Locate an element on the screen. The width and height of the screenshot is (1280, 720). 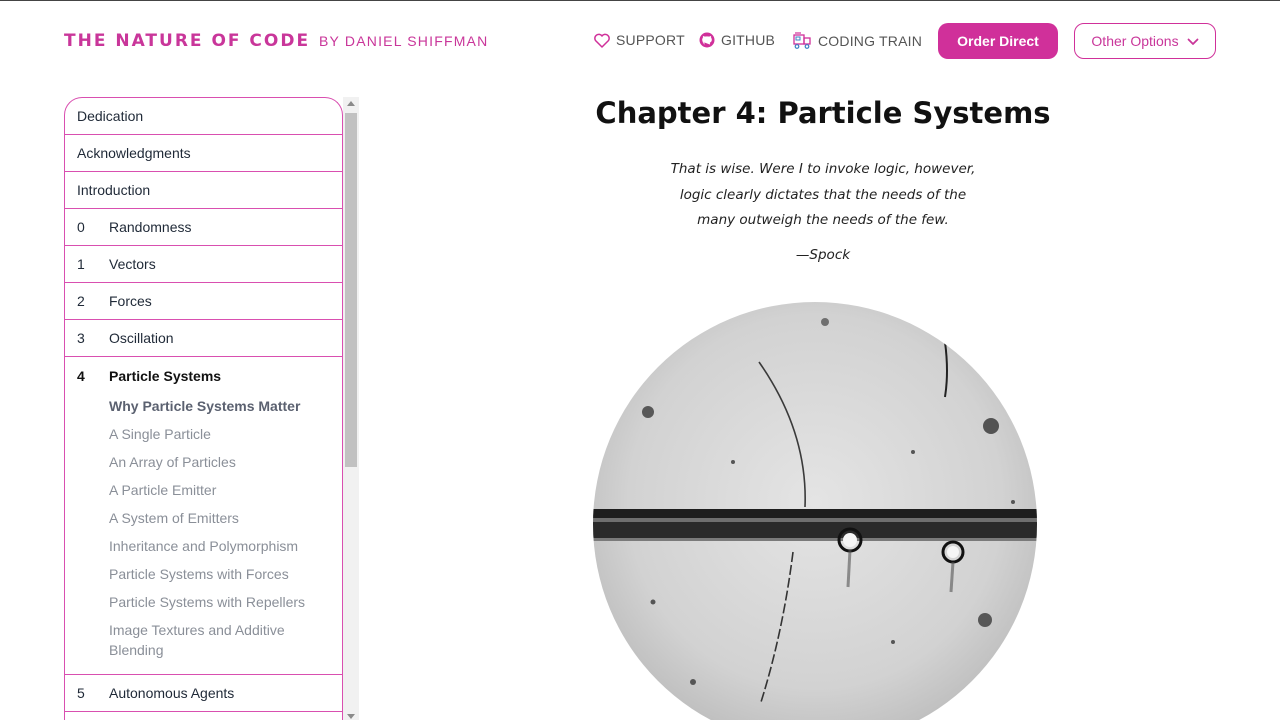
chapter-number: 2 is located at coordinates (81, 301).